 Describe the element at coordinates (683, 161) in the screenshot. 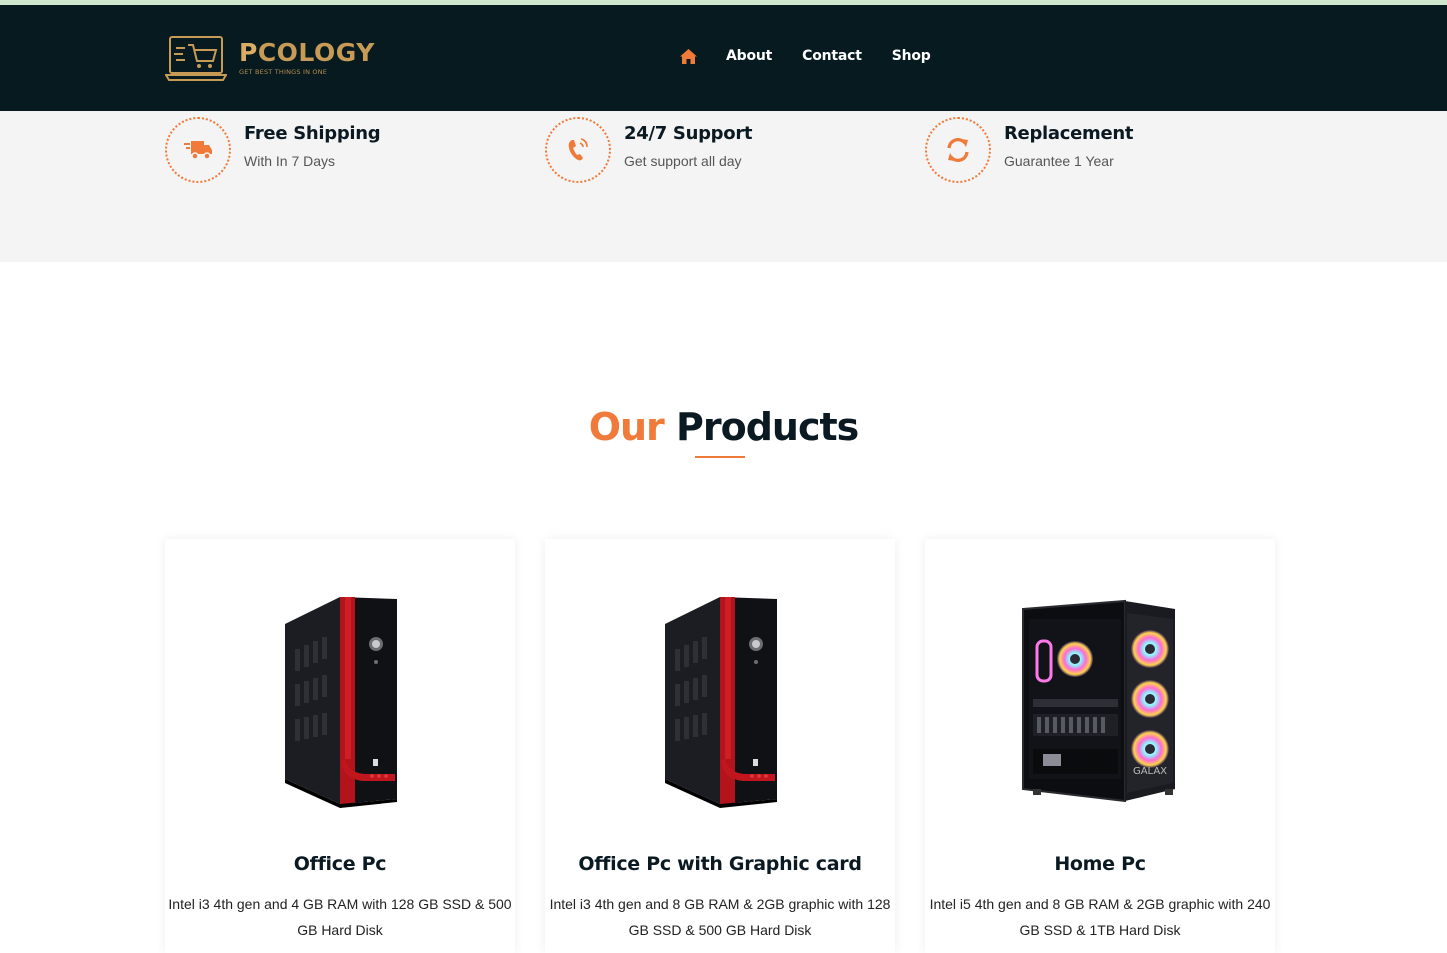

I see `feature-subtitle: Get support all day` at that location.